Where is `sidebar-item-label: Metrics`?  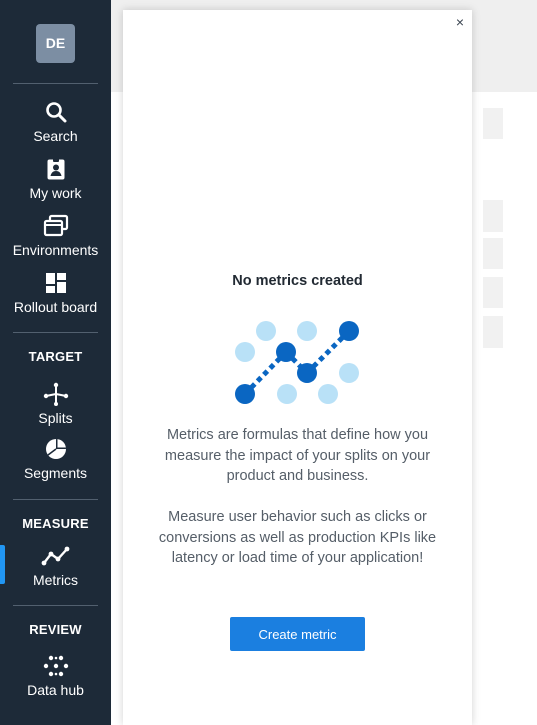 sidebar-item-label: Metrics is located at coordinates (55, 580).